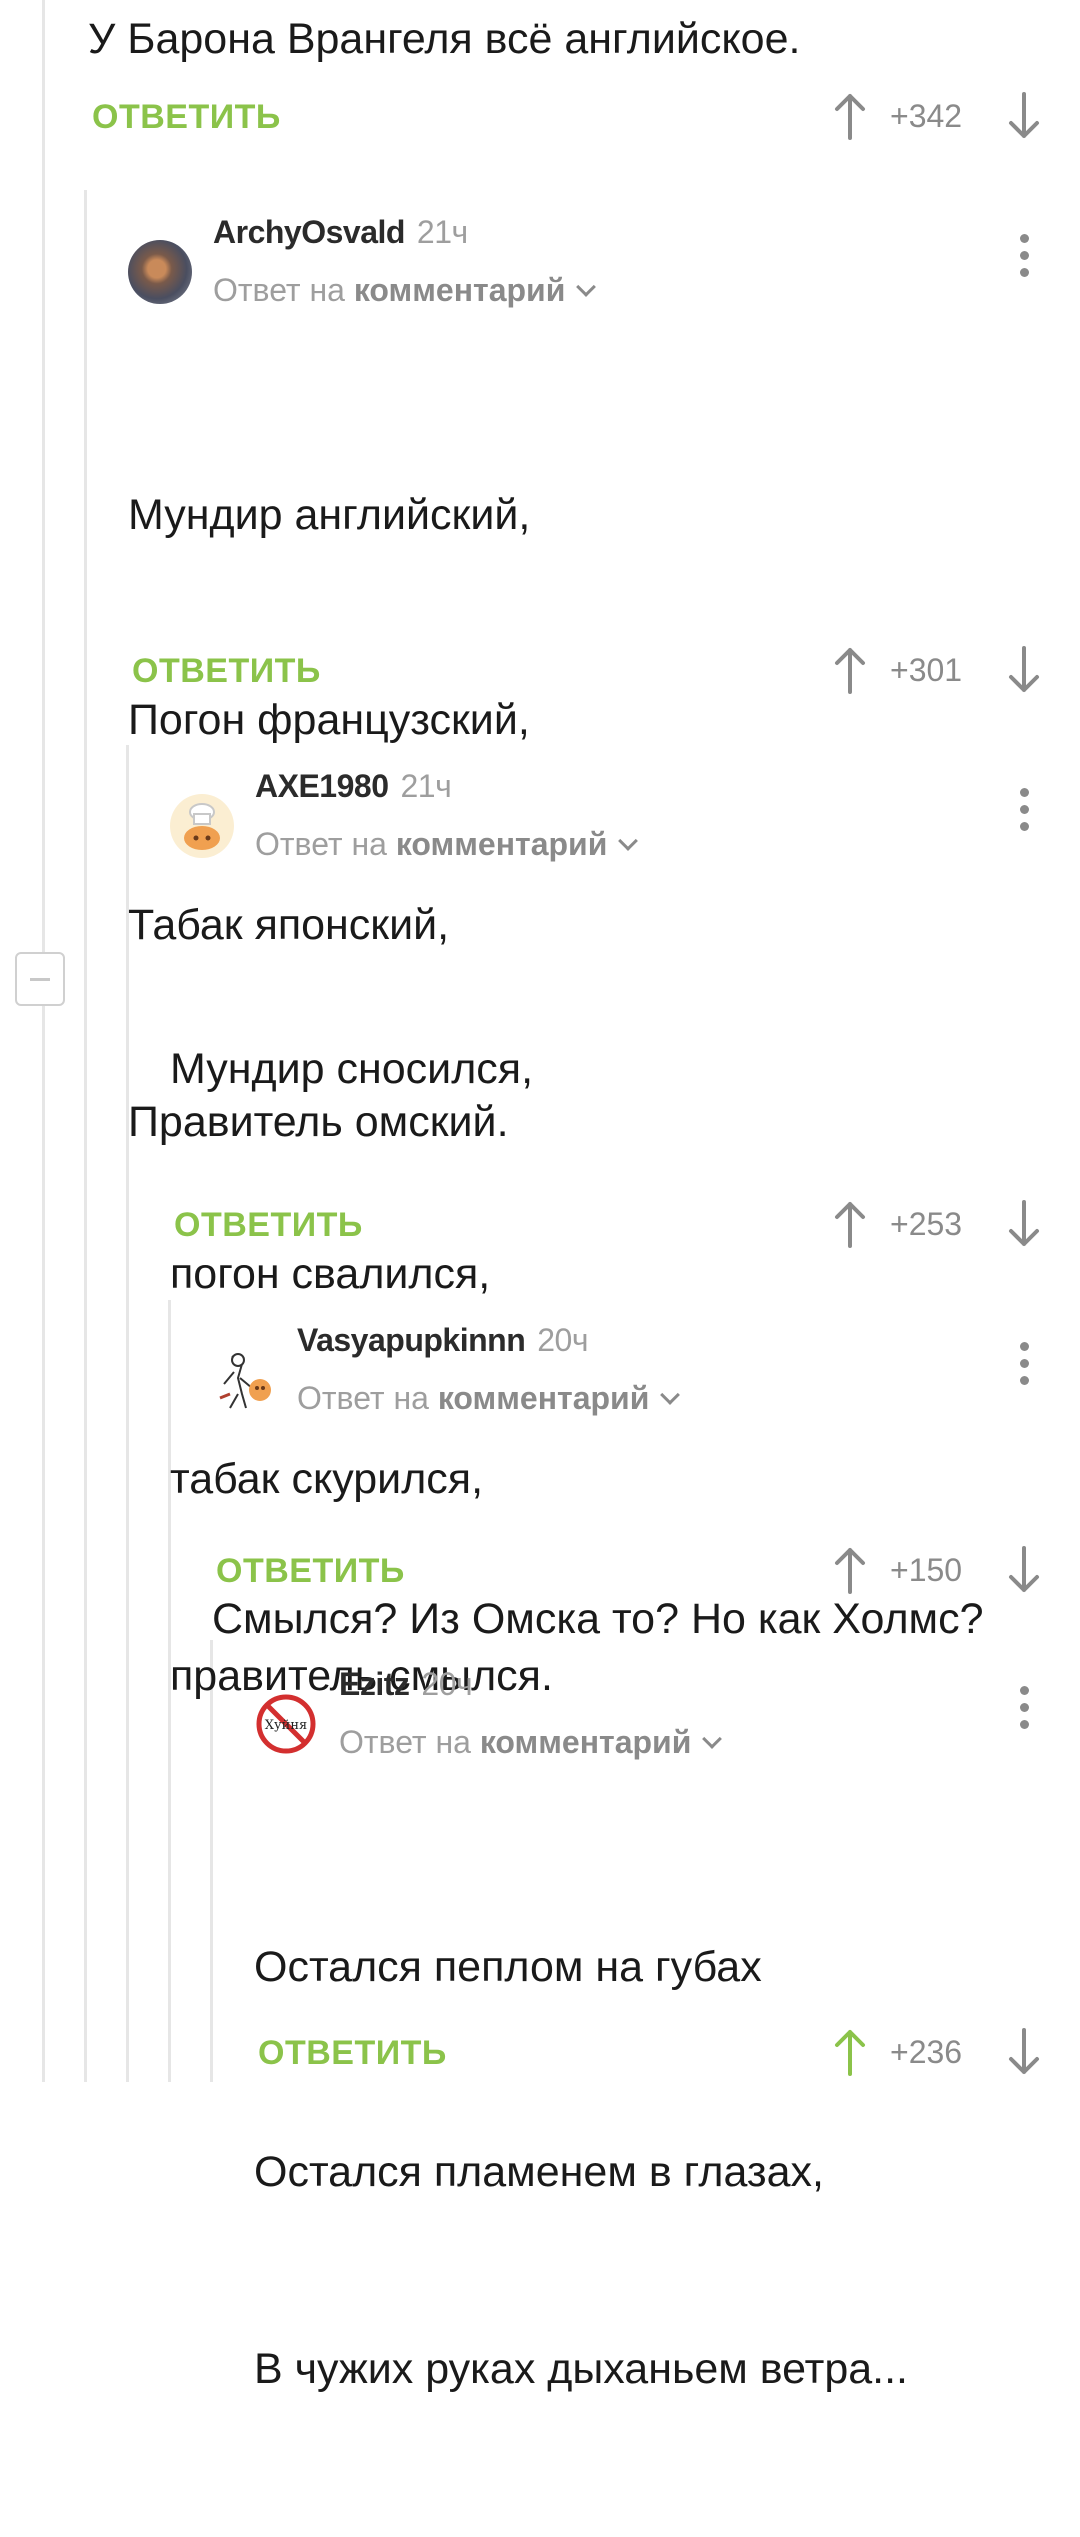 This screenshot has width=1080, height=2537. Describe the element at coordinates (508, 1967) in the screenshot. I see `comment-line: Остался пеплом на губах` at that location.